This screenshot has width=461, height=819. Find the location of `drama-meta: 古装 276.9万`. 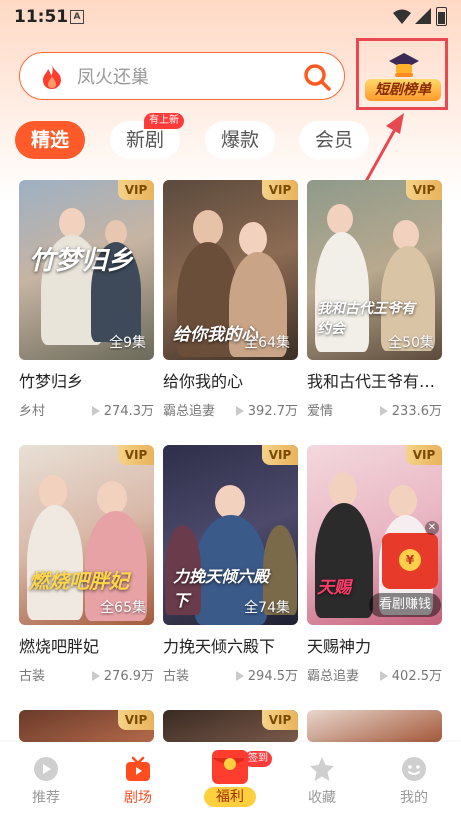

drama-meta: 古装 276.9万 is located at coordinates (86, 674).